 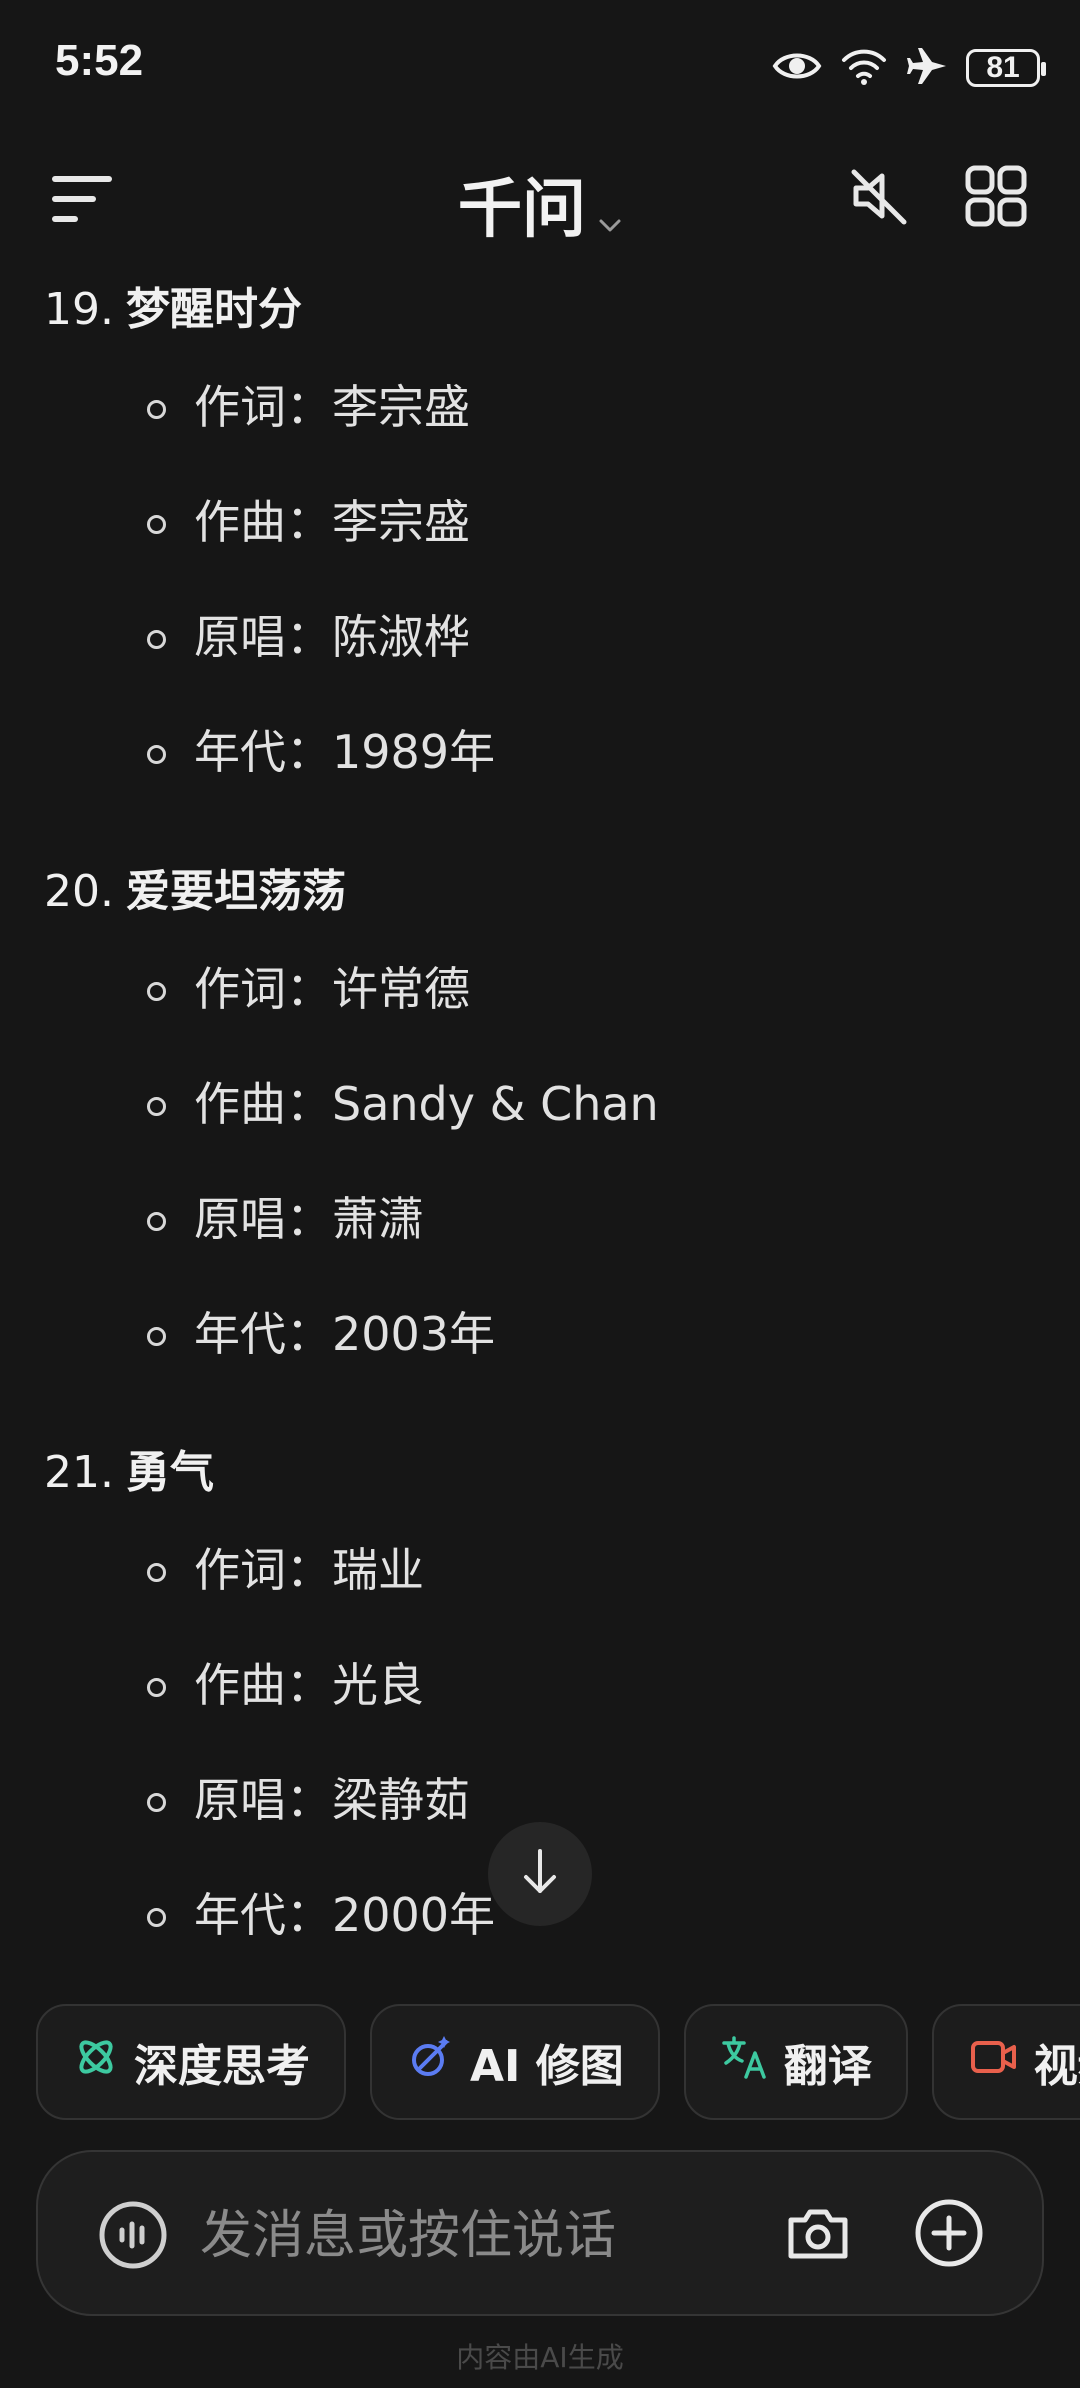 What do you see at coordinates (994, 2062) in the screenshot?
I see `video-icon` at bounding box center [994, 2062].